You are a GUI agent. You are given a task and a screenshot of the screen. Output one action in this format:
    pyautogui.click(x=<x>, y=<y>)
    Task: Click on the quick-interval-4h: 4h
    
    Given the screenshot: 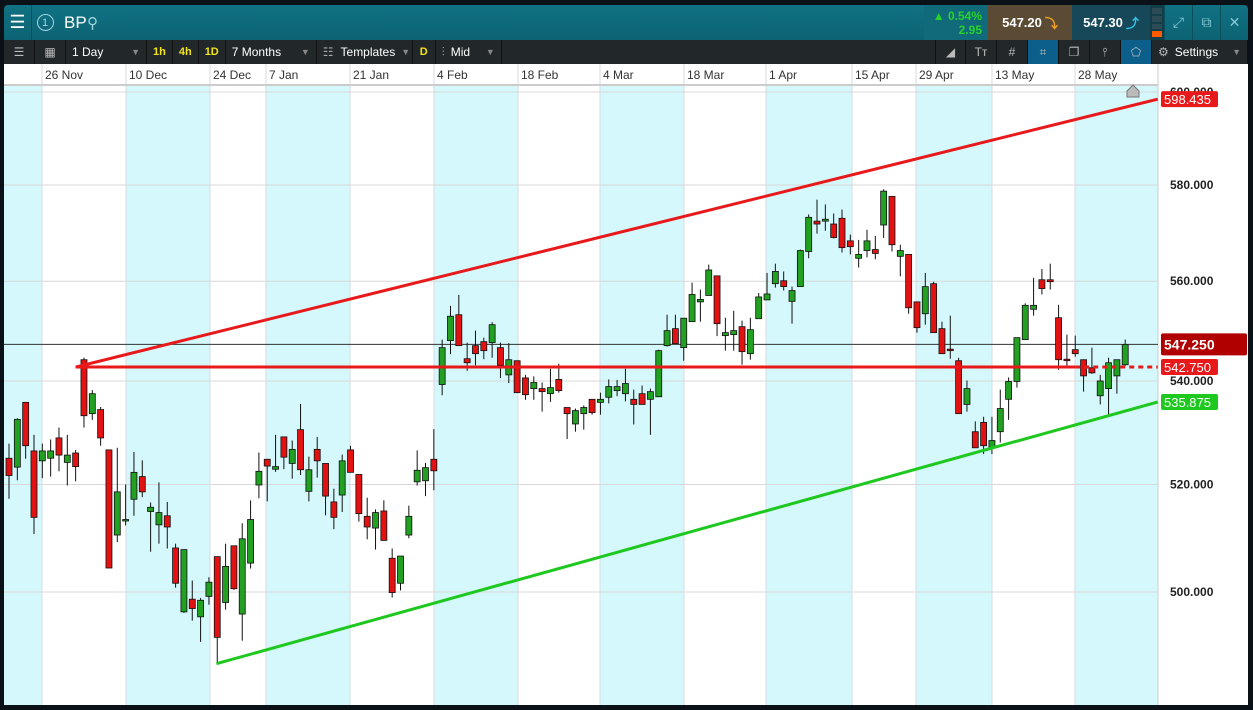 What is the action you would take?
    pyautogui.click(x=186, y=52)
    